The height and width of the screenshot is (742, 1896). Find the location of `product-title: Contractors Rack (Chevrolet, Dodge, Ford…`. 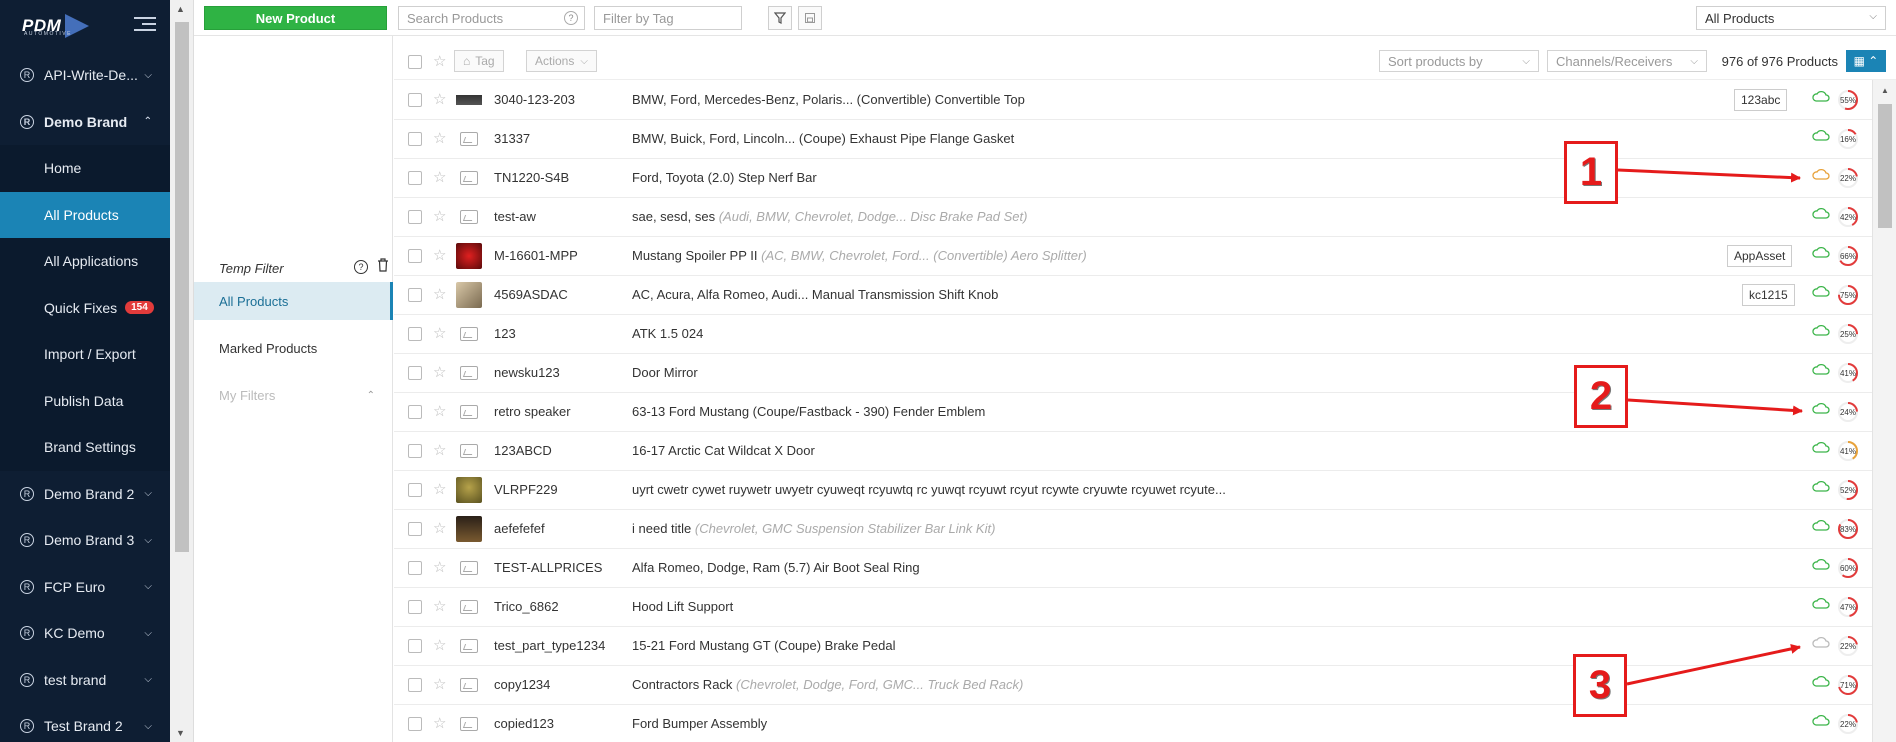

product-title: Contractors Rack (Chevrolet, Dodge, Ford… is located at coordinates (827, 684).